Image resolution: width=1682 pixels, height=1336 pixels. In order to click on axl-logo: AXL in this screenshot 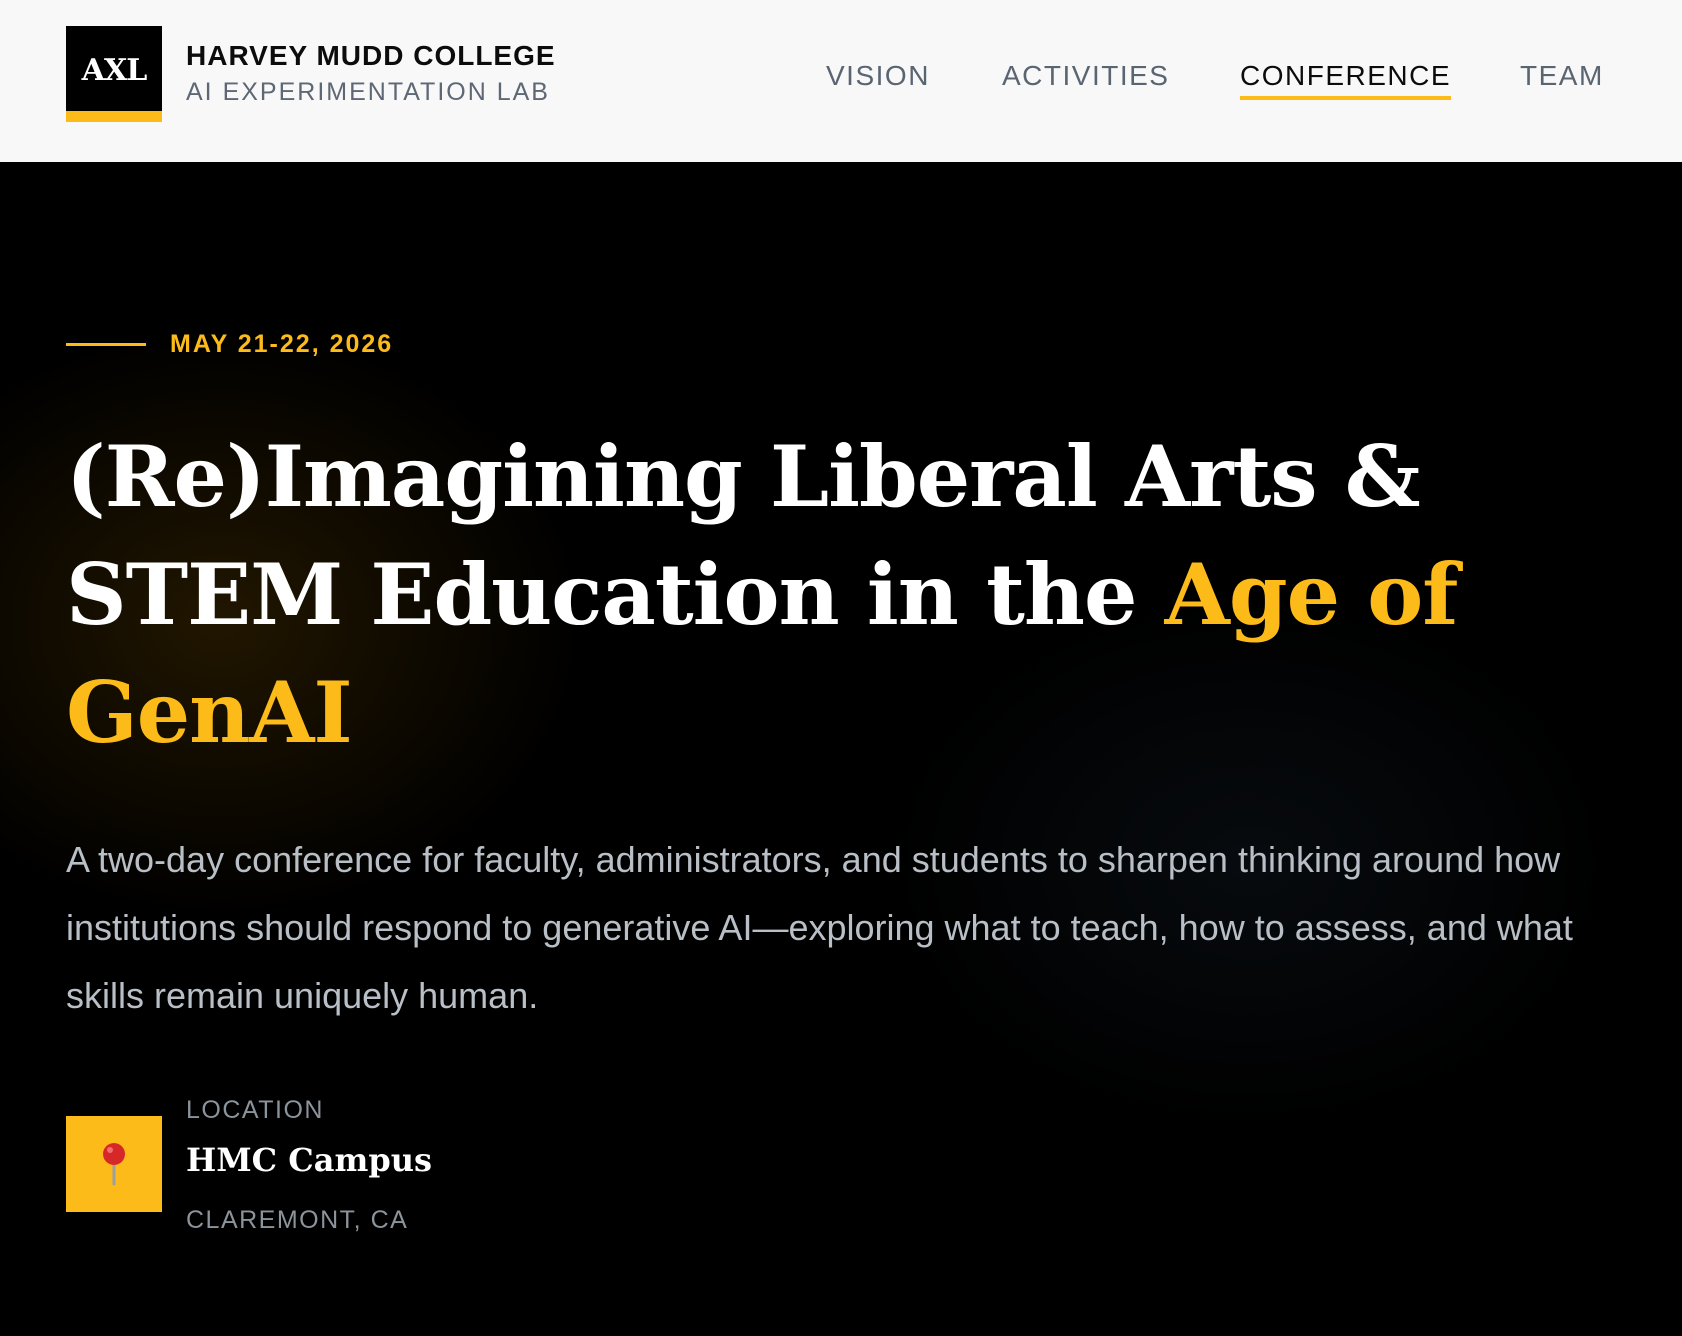, I will do `click(114, 74)`.